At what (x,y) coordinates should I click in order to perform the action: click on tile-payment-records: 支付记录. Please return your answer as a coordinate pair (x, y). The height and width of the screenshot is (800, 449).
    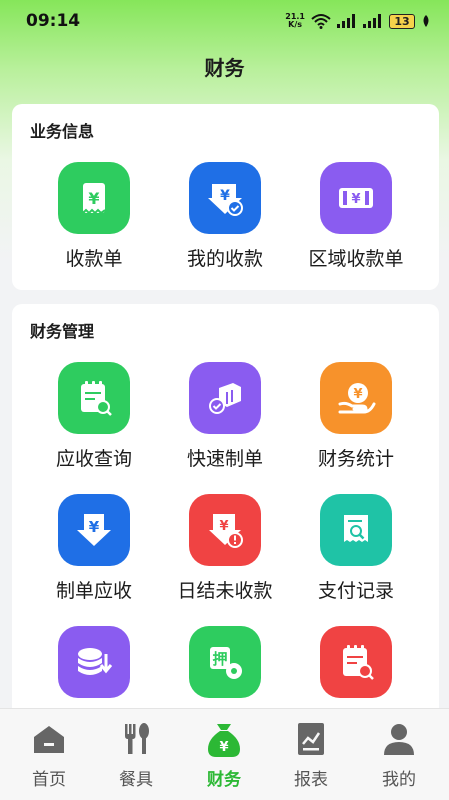
    Looking at the image, I should click on (356, 548).